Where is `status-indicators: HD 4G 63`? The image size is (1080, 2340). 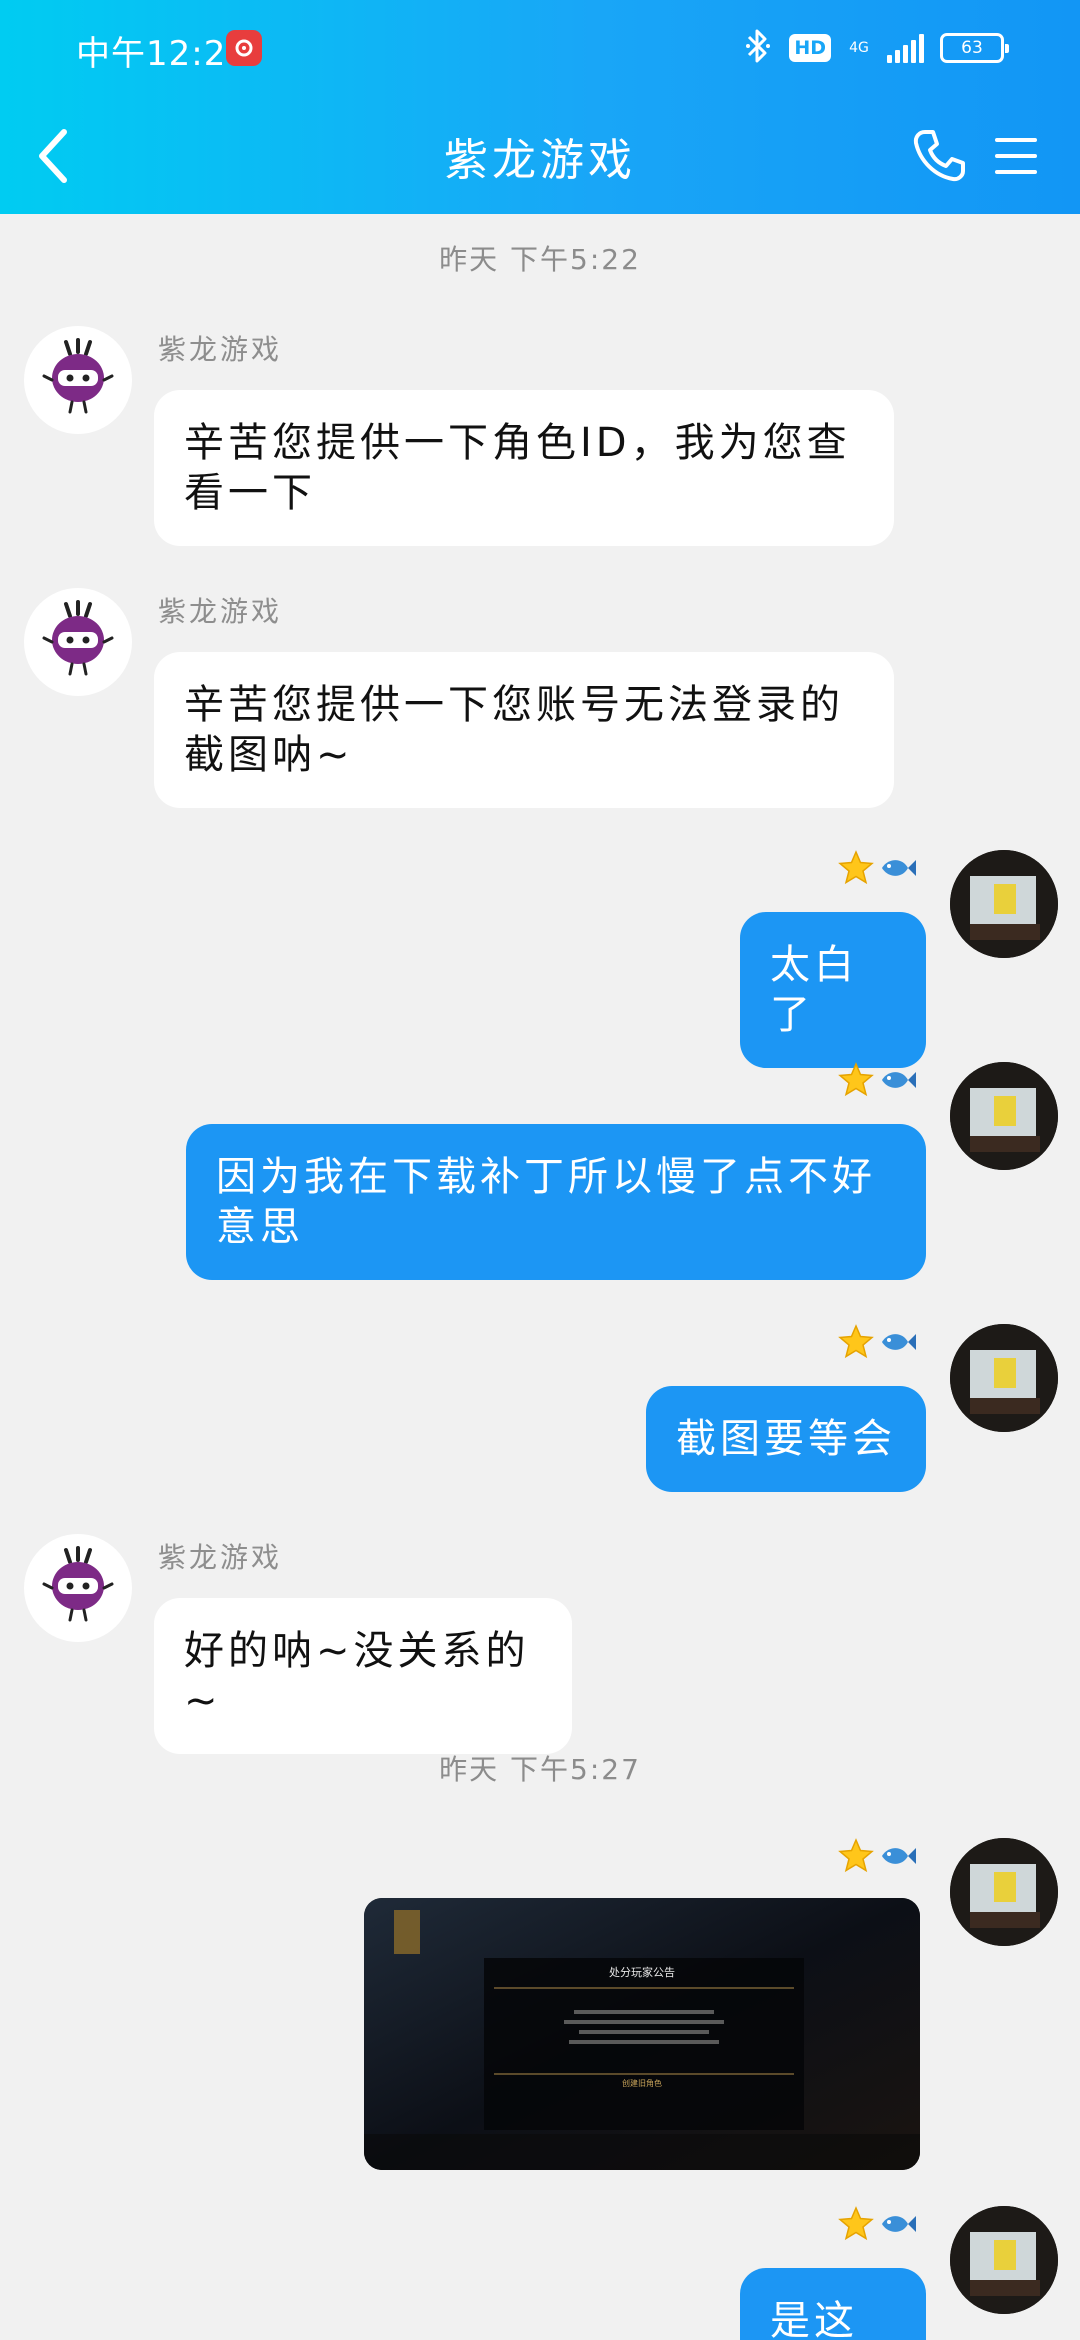 status-indicators: HD 4G 63 is located at coordinates (876, 48).